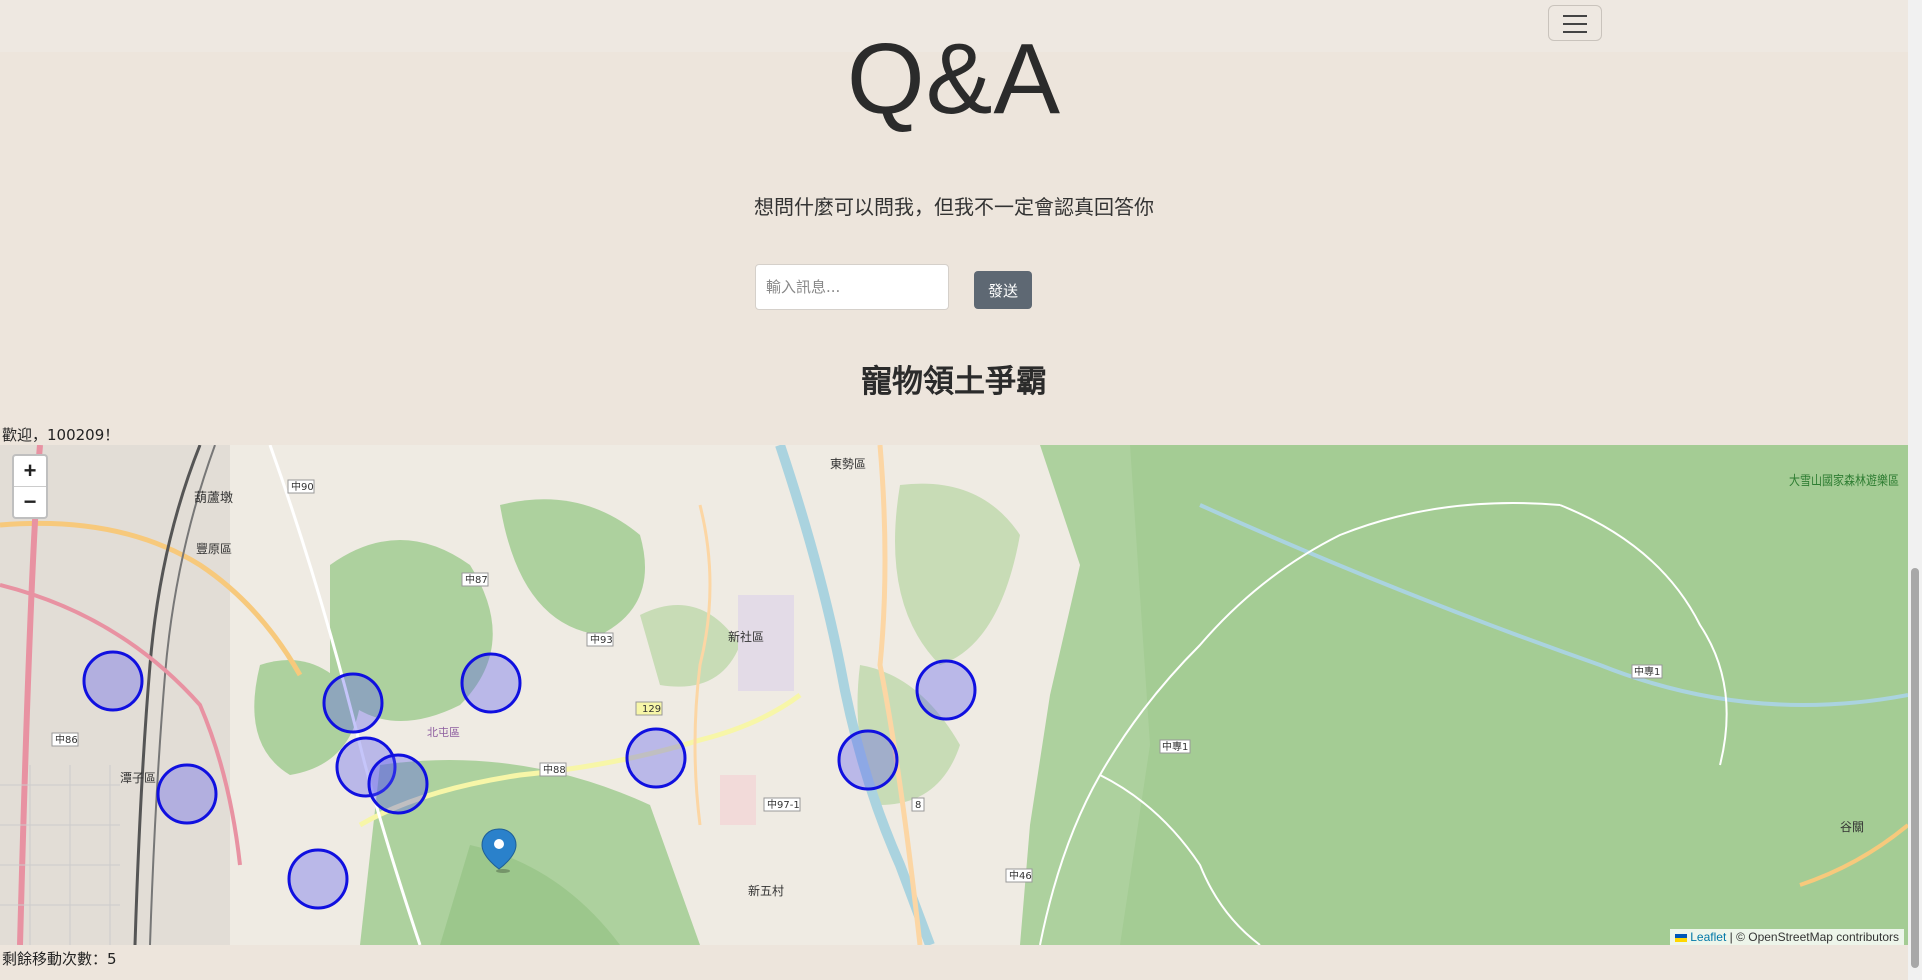  Describe the element at coordinates (59, 959) in the screenshot. I see `remaining-moves: 剩餘移動次數：5` at that location.